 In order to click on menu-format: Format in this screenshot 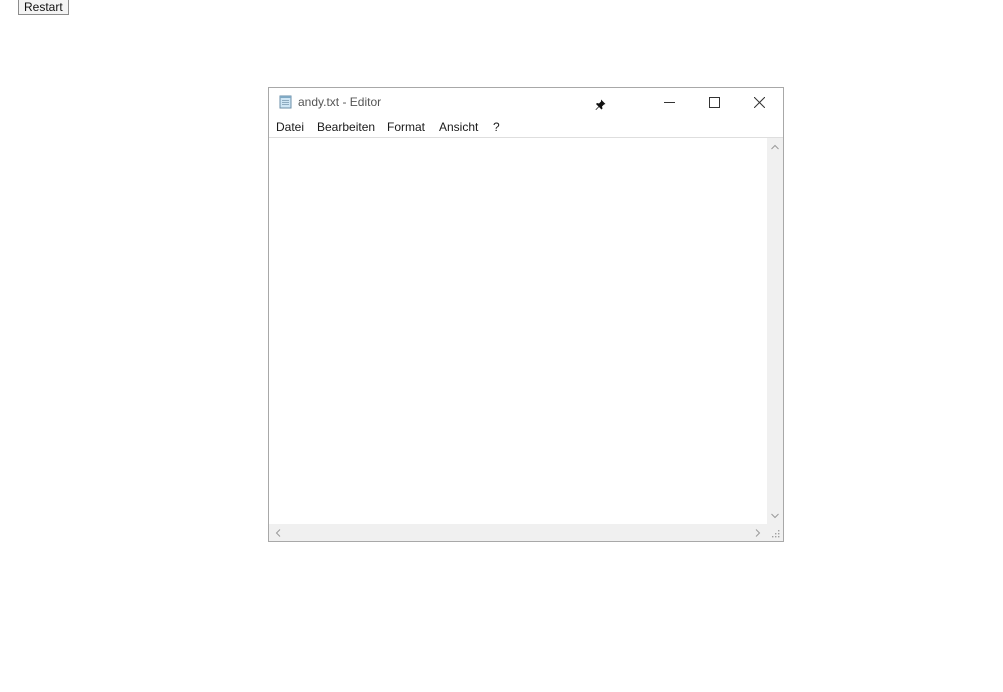, I will do `click(406, 127)`.